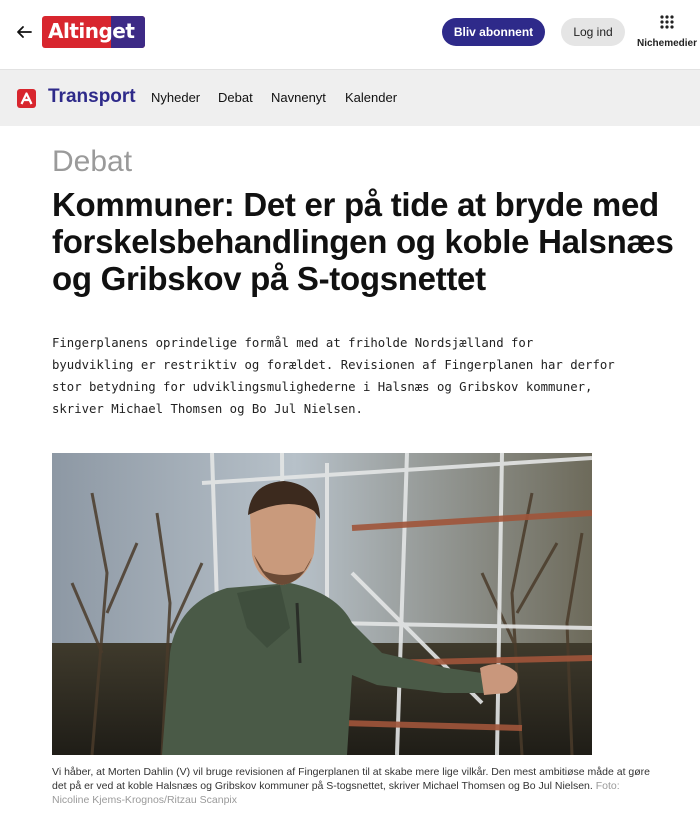 The height and width of the screenshot is (828, 700). What do you see at coordinates (667, 33) in the screenshot?
I see `niche-media-menu: Nichemedier` at bounding box center [667, 33].